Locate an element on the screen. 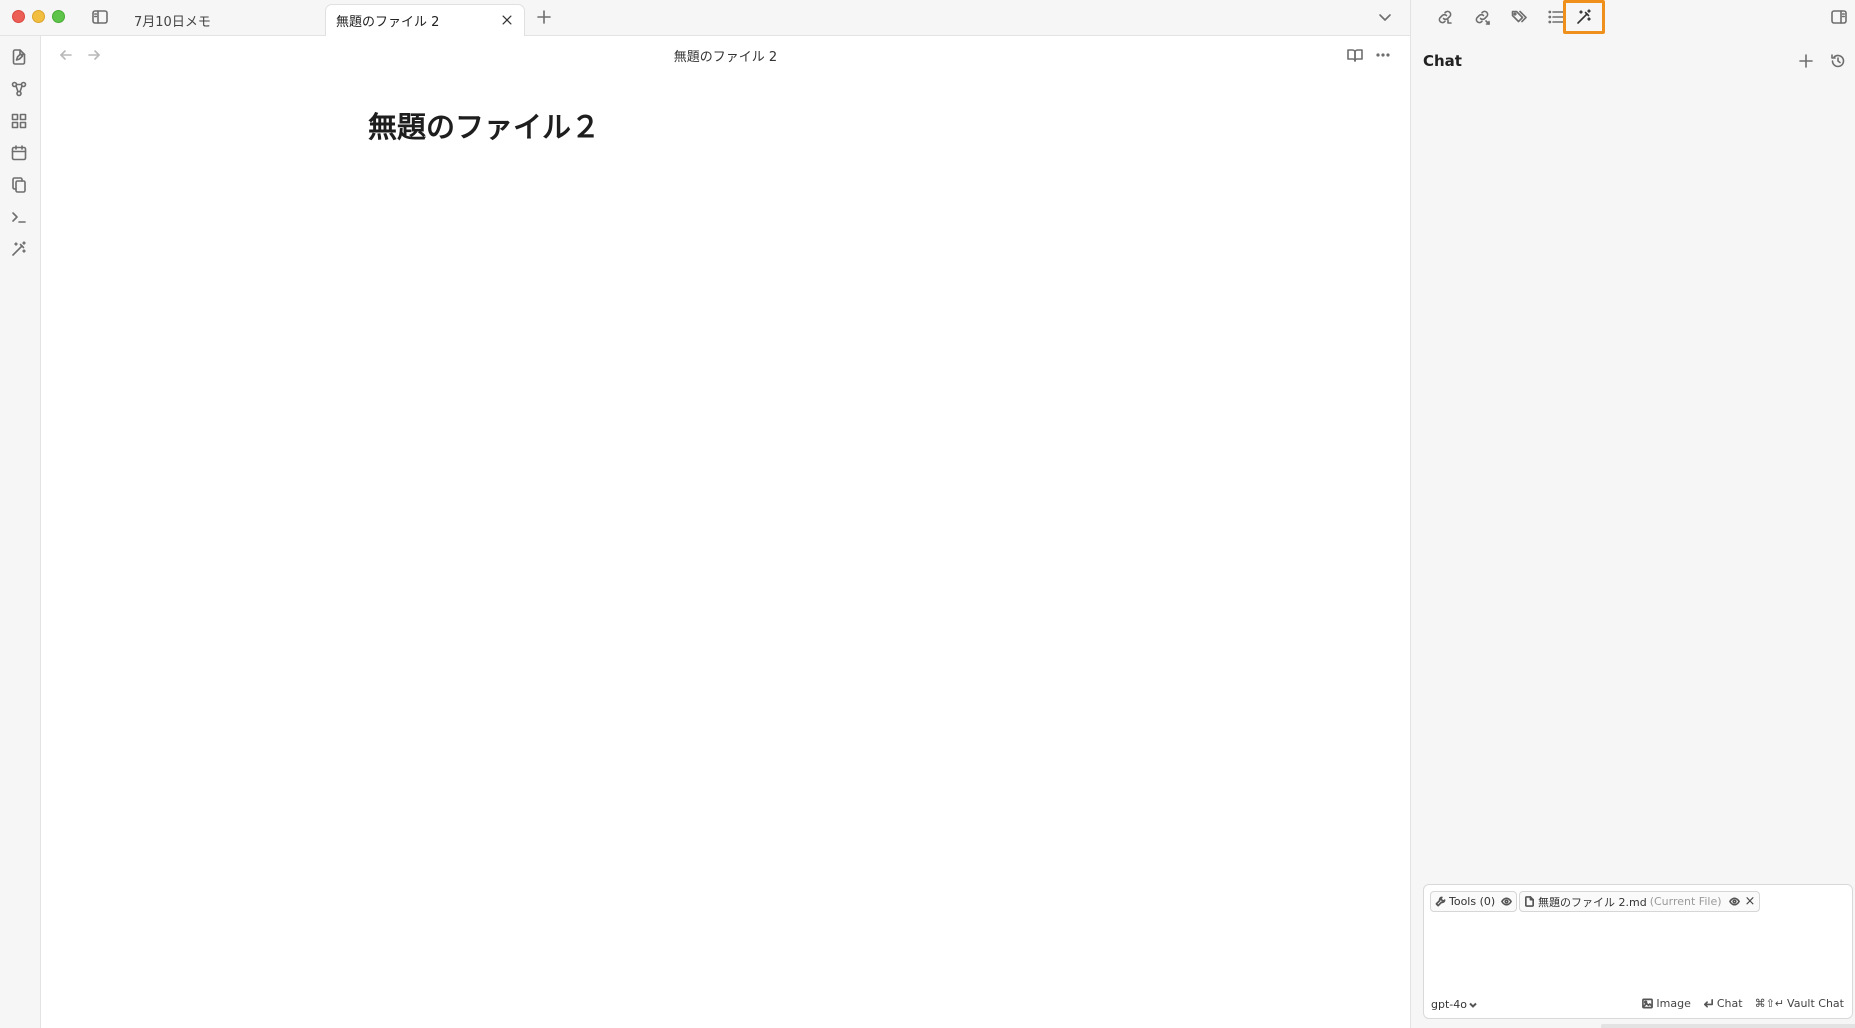  backlinks-icon is located at coordinates (1445, 17).